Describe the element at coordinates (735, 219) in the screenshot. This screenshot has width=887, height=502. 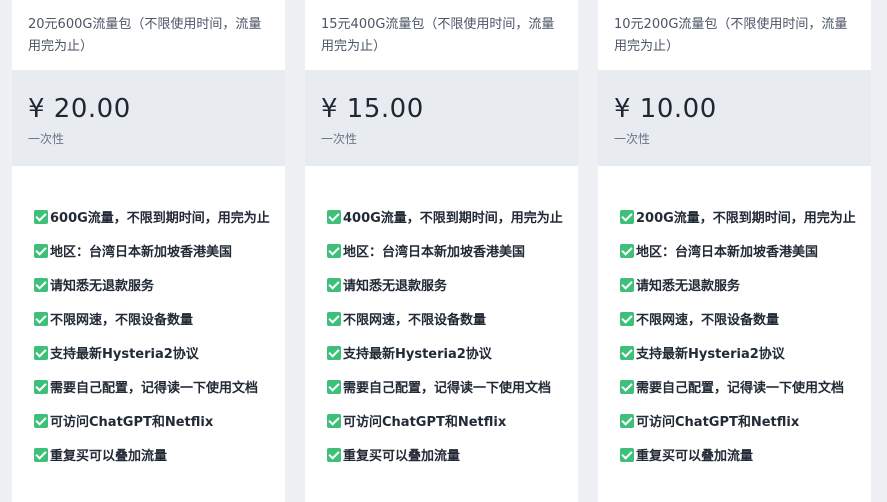
I see `feature-item: 200G流量，不限到期时间，用完为止` at that location.